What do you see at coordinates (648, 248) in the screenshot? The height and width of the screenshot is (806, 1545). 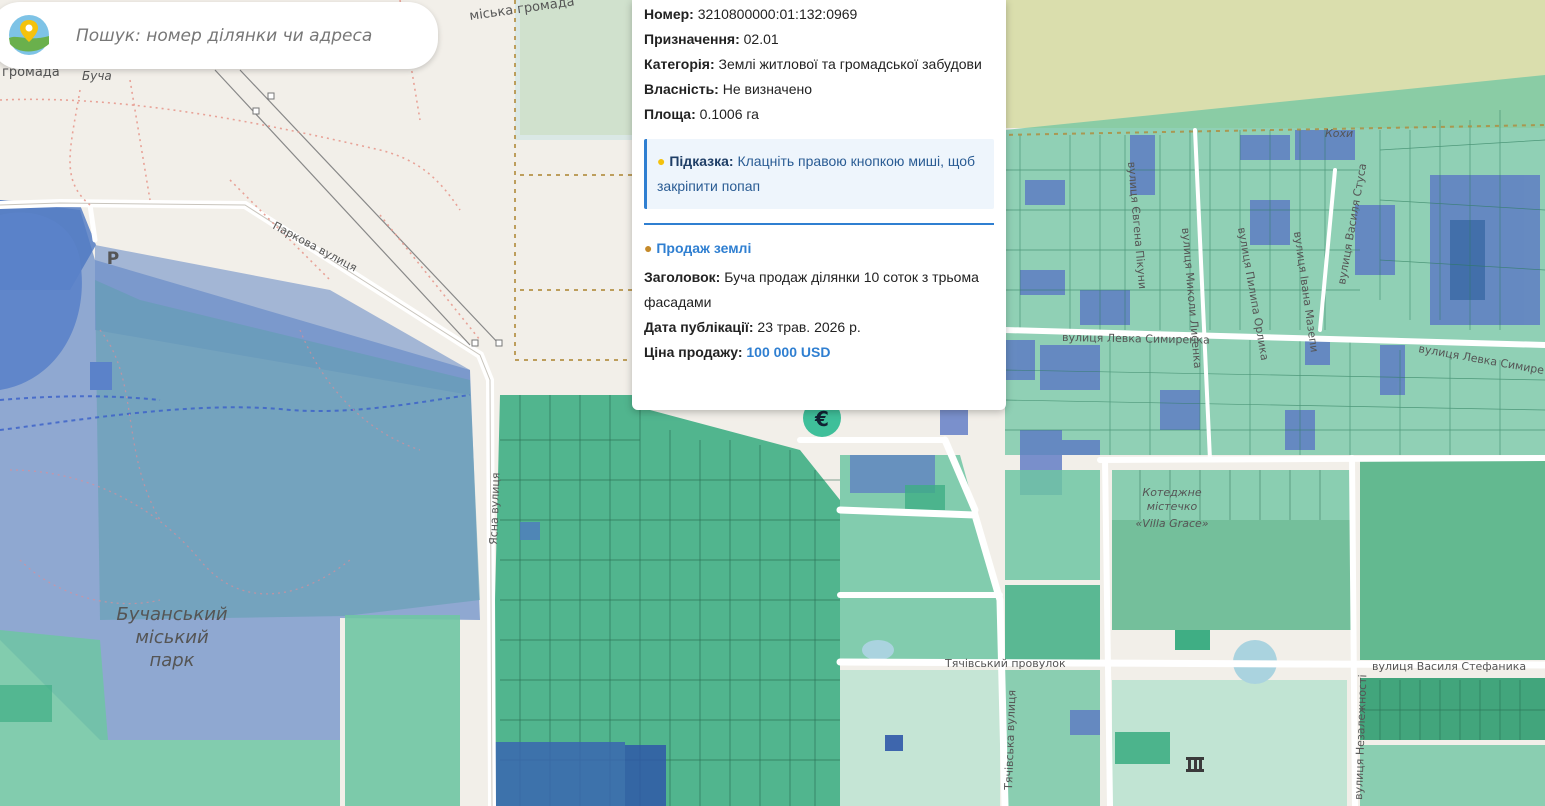 I see `money-bag-icon: ●` at bounding box center [648, 248].